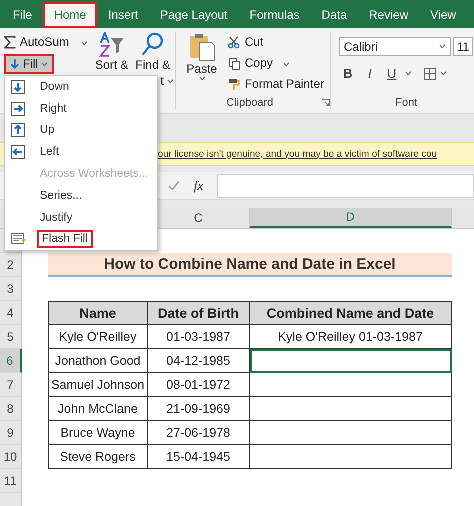 The width and height of the screenshot is (474, 506). What do you see at coordinates (11, 433) in the screenshot?
I see `row-header: 9` at bounding box center [11, 433].